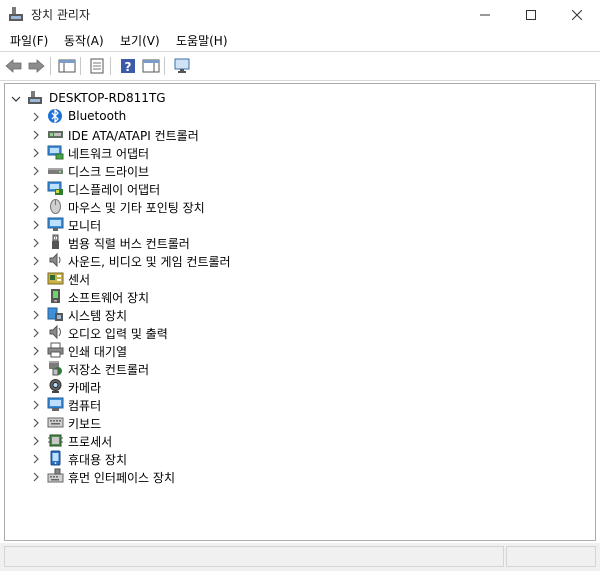 The height and width of the screenshot is (571, 600). What do you see at coordinates (85, 424) in the screenshot?
I see `tree-category-label: 키보드` at bounding box center [85, 424].